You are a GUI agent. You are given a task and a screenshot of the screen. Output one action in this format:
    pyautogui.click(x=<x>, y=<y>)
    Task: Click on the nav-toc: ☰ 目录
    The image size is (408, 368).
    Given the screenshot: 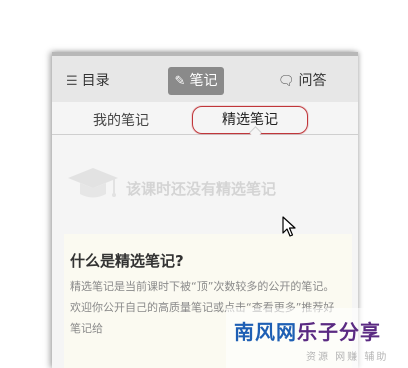 What is the action you would take?
    pyautogui.click(x=88, y=81)
    